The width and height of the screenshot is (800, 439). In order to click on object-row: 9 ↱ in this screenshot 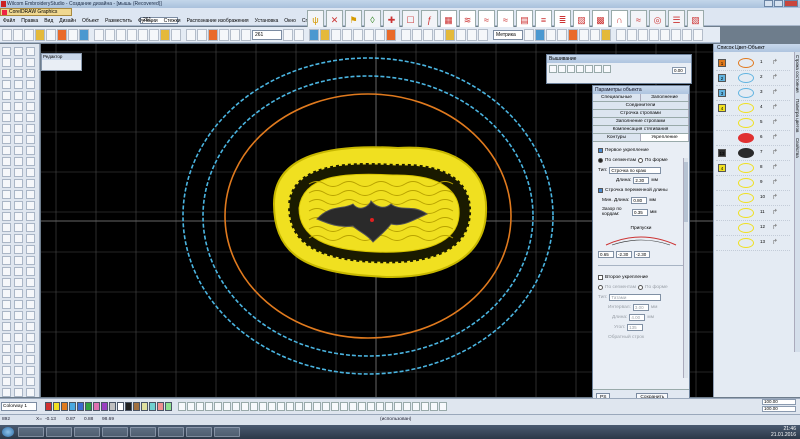, I will do `click(753, 183)`.